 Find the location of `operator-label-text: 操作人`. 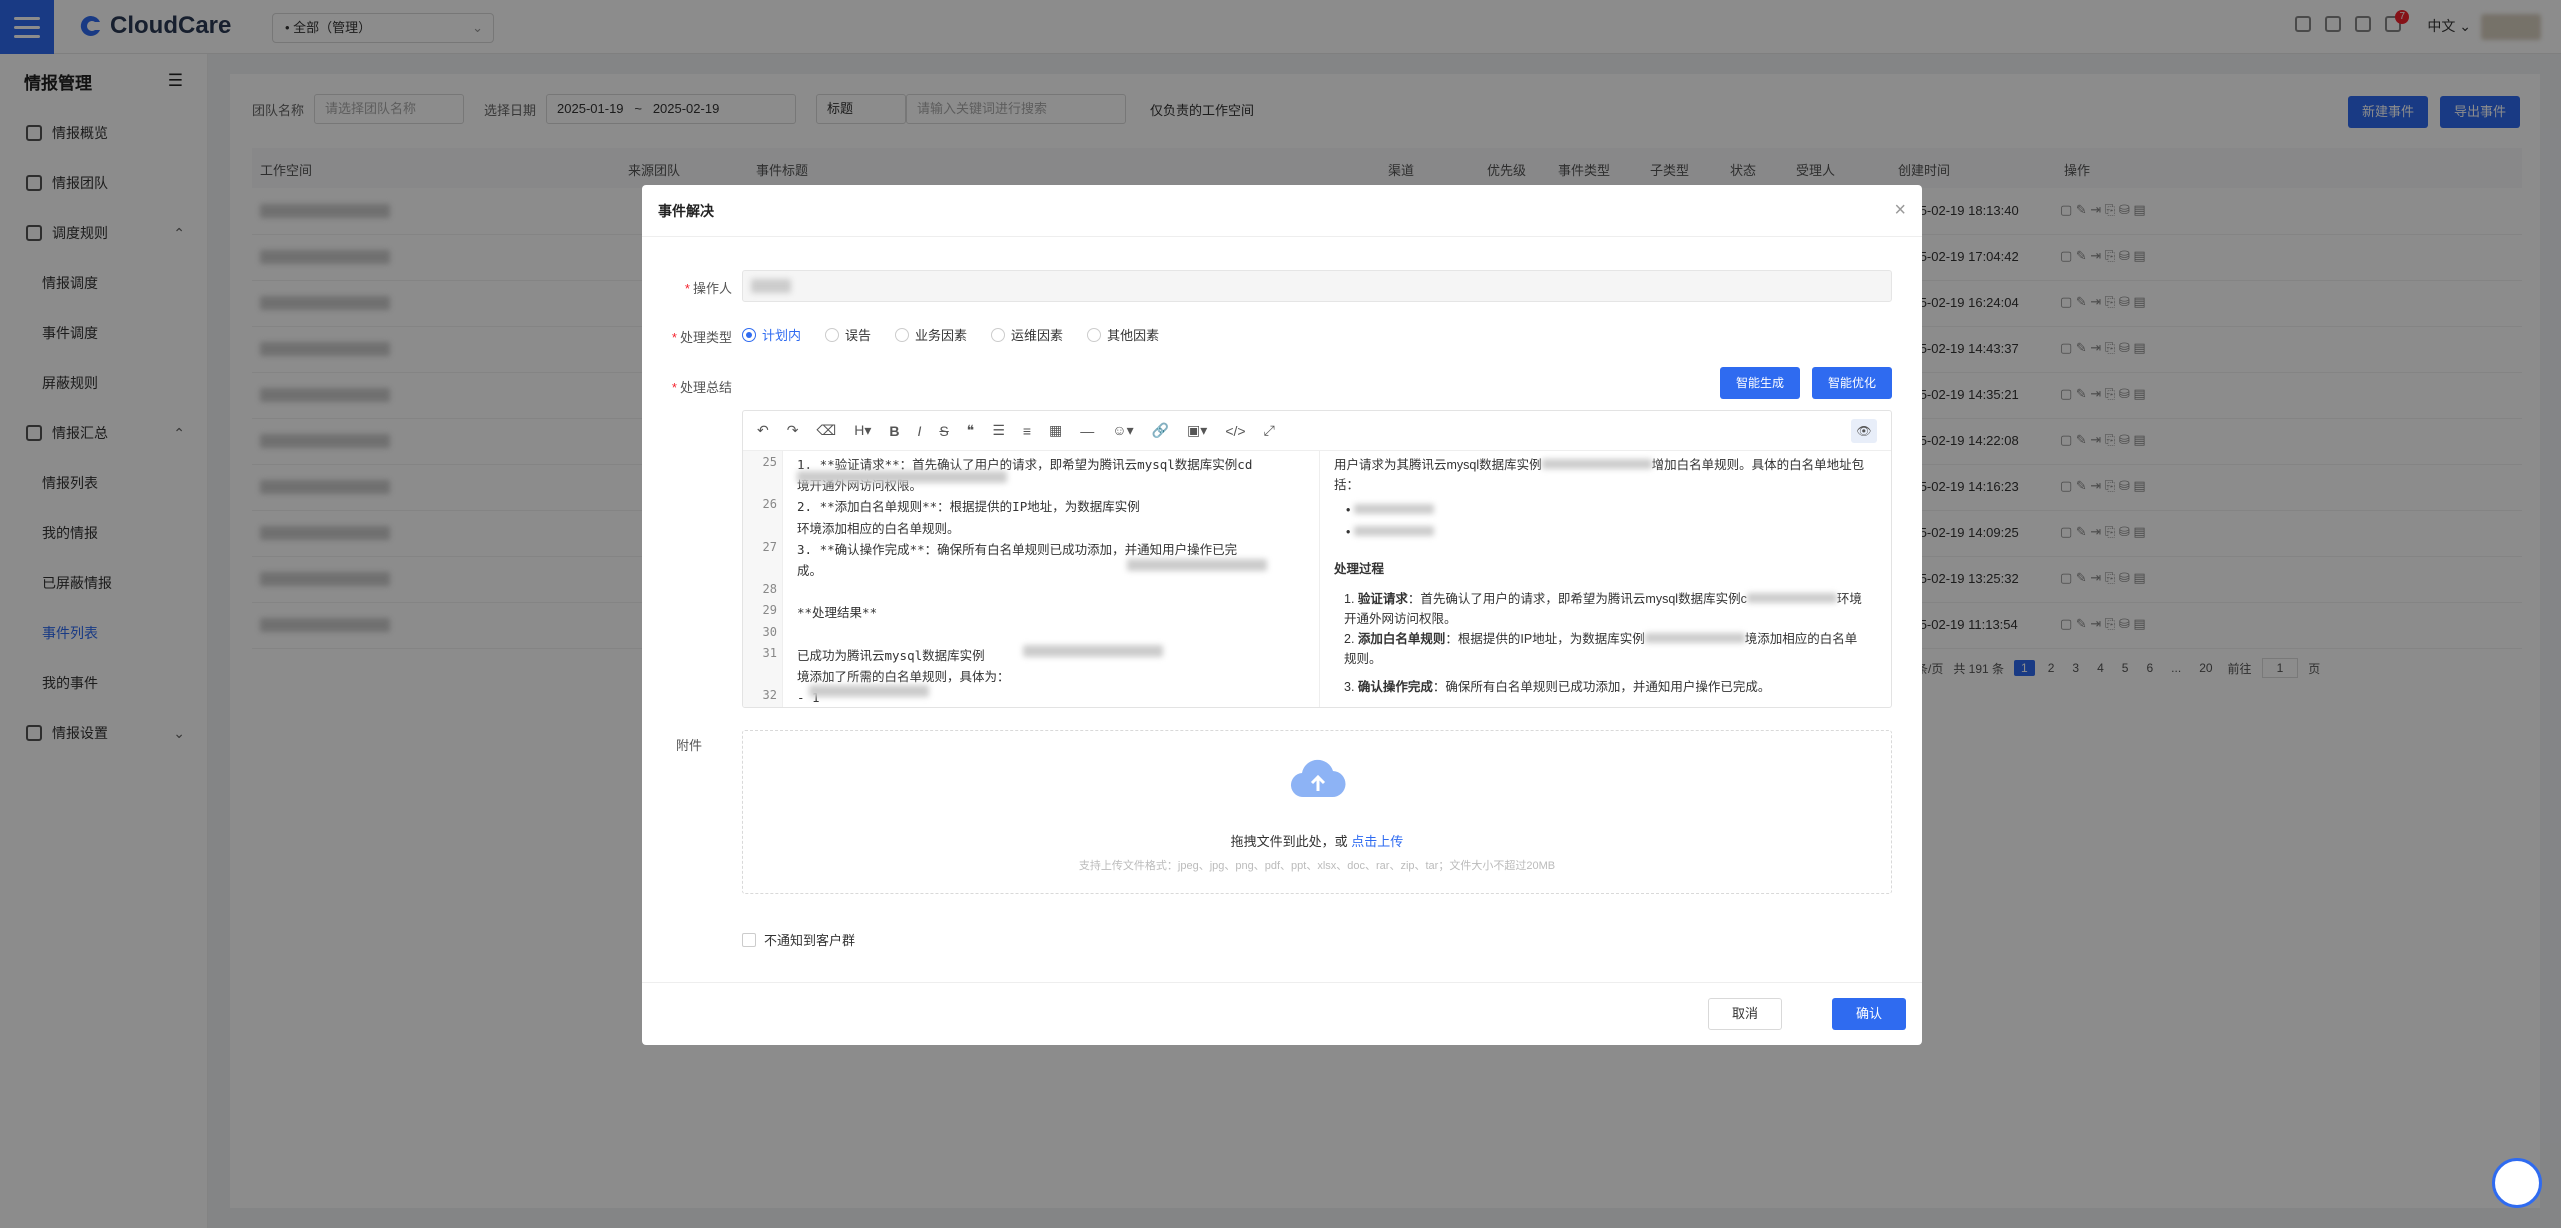

operator-label-text: 操作人 is located at coordinates (712, 288).